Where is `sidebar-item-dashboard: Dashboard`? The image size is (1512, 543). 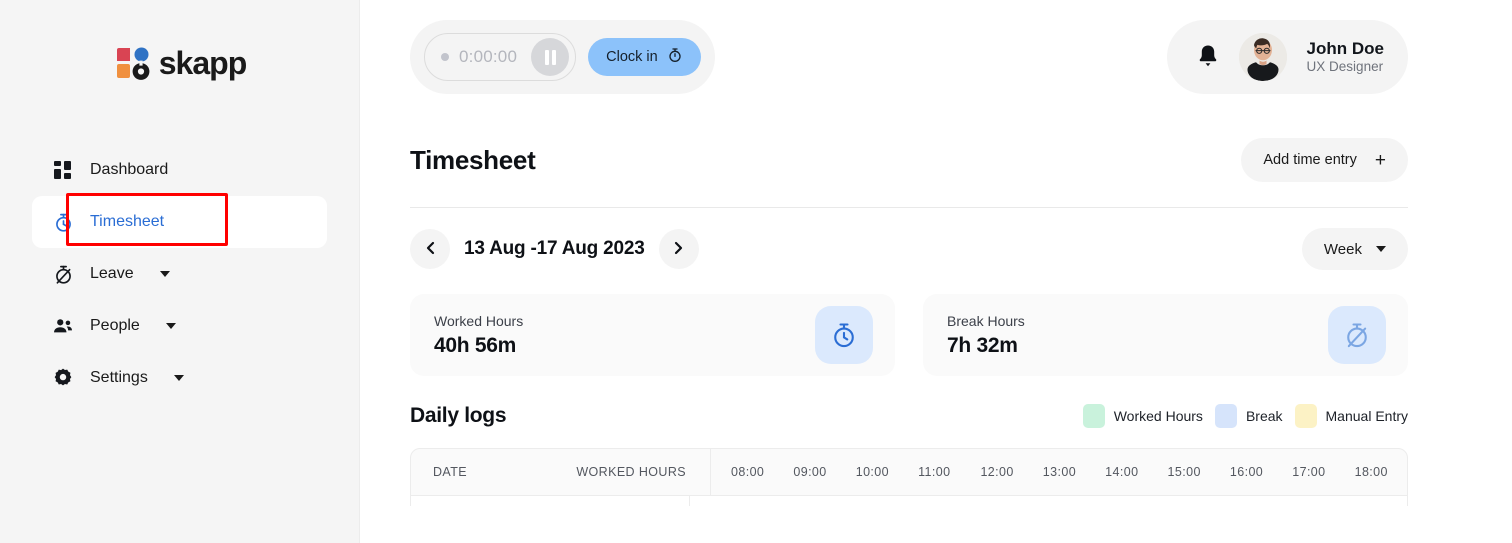
sidebar-item-dashboard: Dashboard is located at coordinates (179, 170).